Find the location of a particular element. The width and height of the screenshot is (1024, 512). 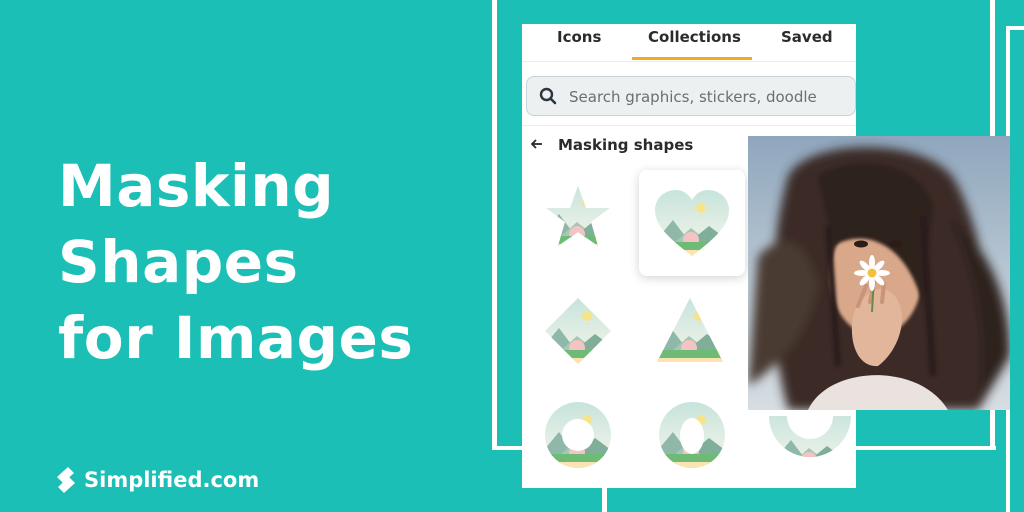

mask-shape-oval-ring is located at coordinates (692, 435).